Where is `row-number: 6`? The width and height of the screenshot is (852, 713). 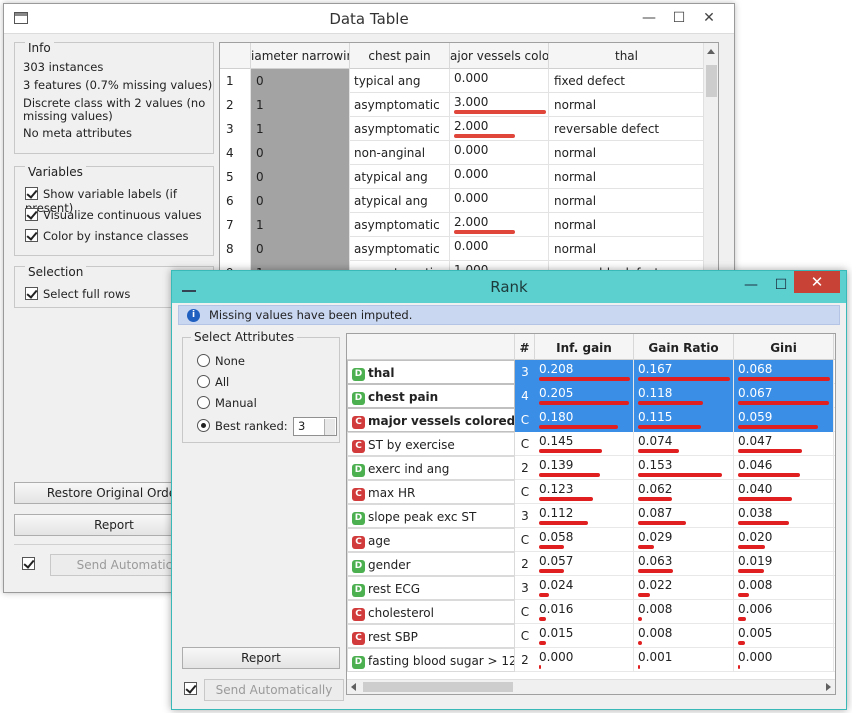
row-number: 6 is located at coordinates (235, 201).